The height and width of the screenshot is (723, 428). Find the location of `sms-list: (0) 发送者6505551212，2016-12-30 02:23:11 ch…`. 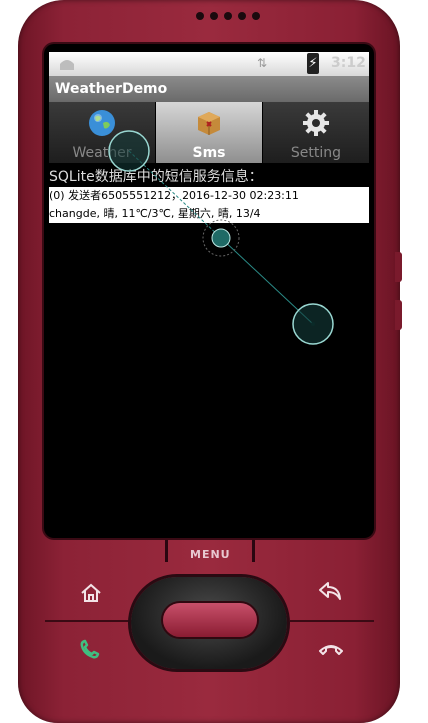

sms-list: (0) 发送者6505551212，2016-12-30 02:23:11 ch… is located at coordinates (209, 205).